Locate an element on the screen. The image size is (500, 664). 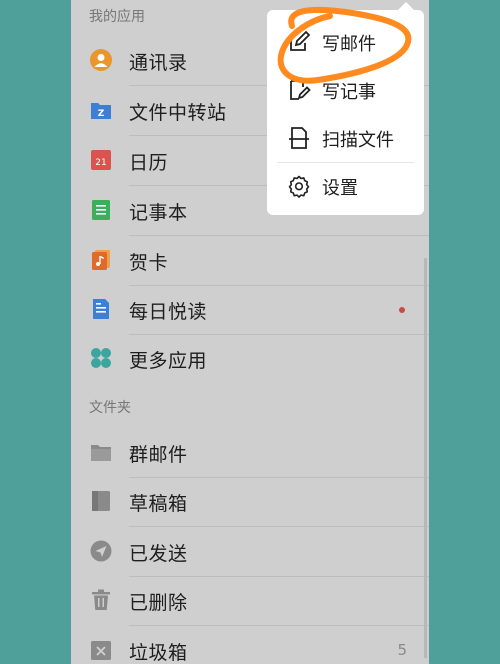
trash-icon is located at coordinates (101, 599).